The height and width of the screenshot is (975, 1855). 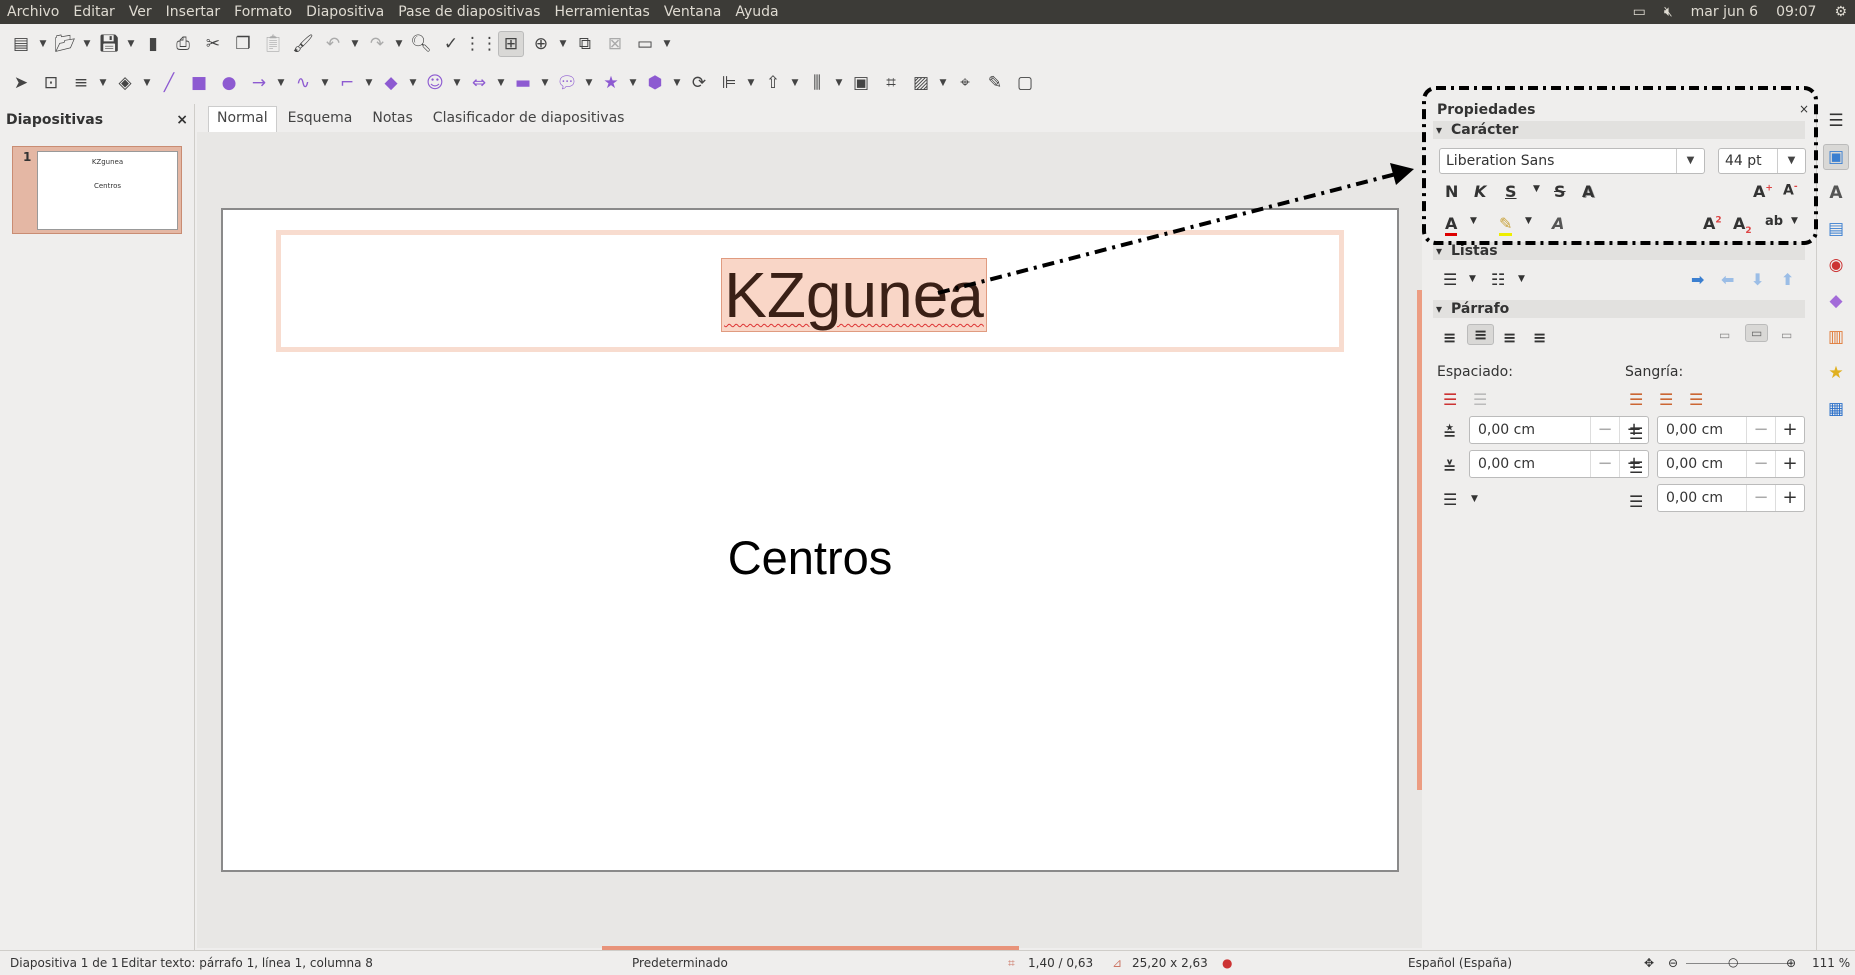 I want to click on move-down-icon: ⬇, so click(x=1757, y=279).